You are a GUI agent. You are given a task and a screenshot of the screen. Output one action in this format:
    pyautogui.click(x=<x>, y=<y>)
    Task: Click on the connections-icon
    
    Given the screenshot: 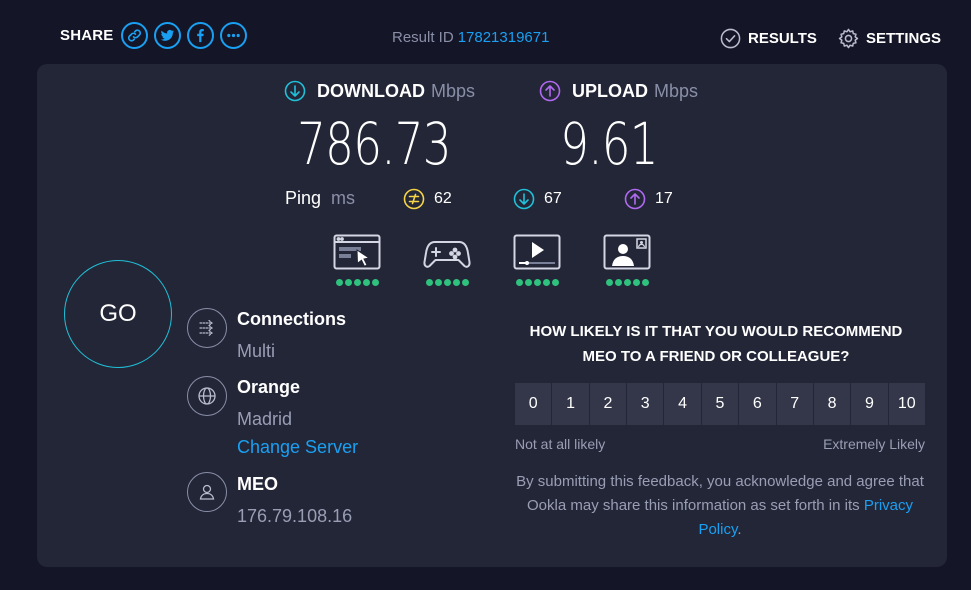 What is the action you would take?
    pyautogui.click(x=207, y=328)
    